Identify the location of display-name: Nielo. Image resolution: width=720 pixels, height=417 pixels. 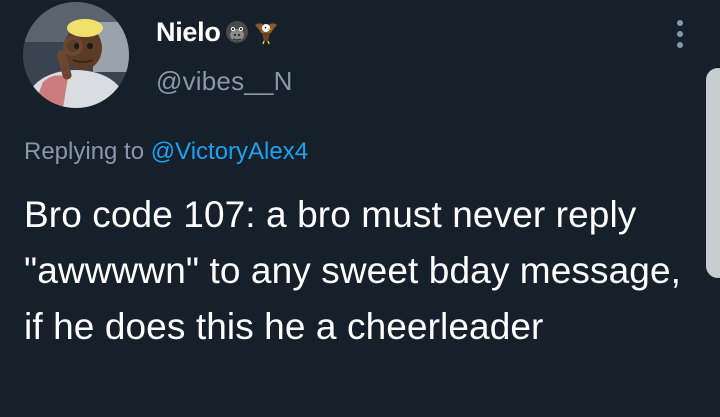
(188, 32).